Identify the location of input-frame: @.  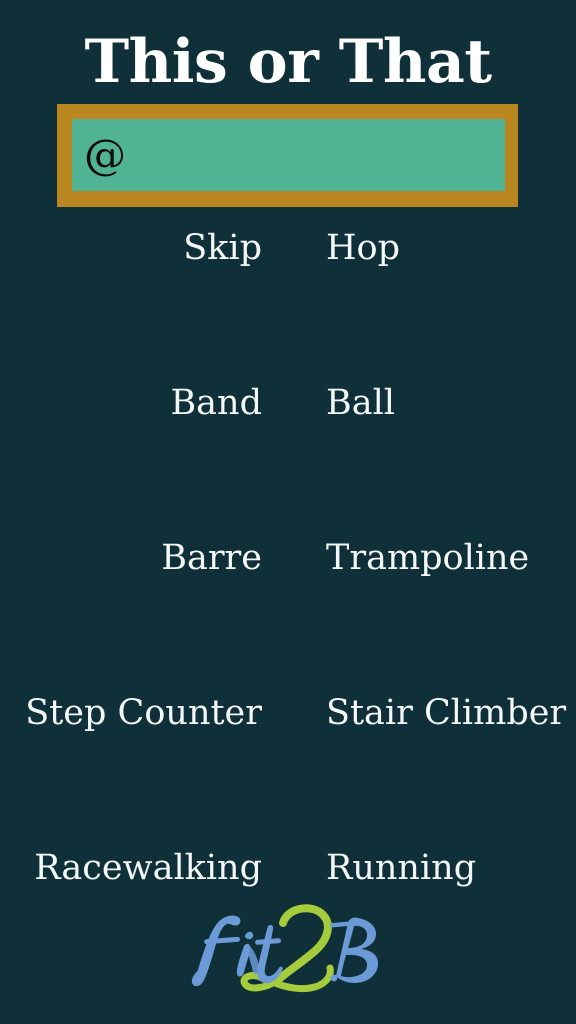
(287, 155).